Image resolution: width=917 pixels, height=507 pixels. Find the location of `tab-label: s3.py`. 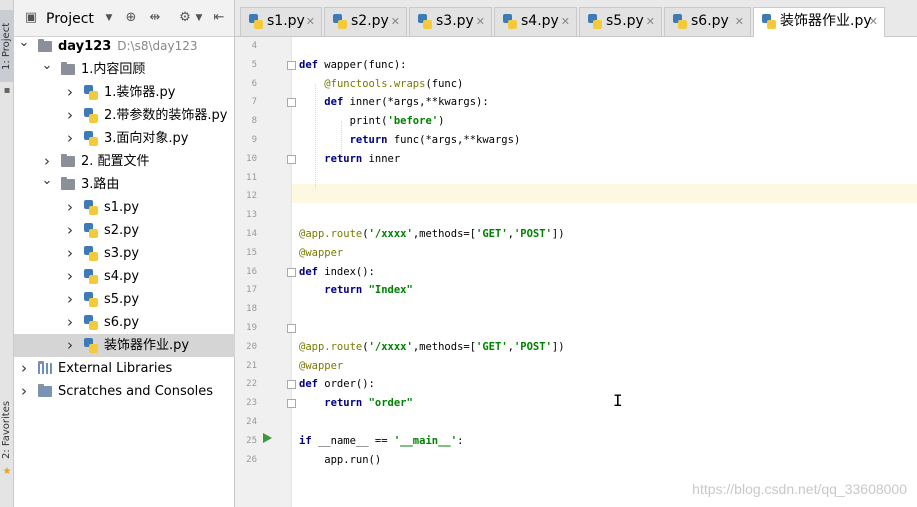

tab-label: s3.py is located at coordinates (455, 21).